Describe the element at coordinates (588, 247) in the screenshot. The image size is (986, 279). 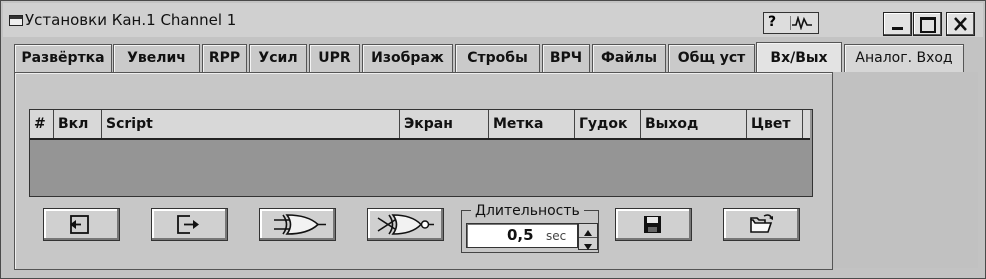
I see `spin-down-icon` at that location.